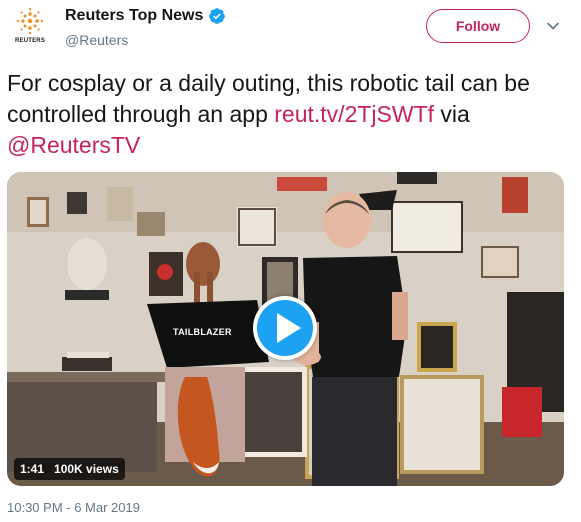 Image resolution: width=581 pixels, height=522 pixels. Describe the element at coordinates (354, 114) in the screenshot. I see `tweet-link: reut.tv/2TjSWTf` at that location.